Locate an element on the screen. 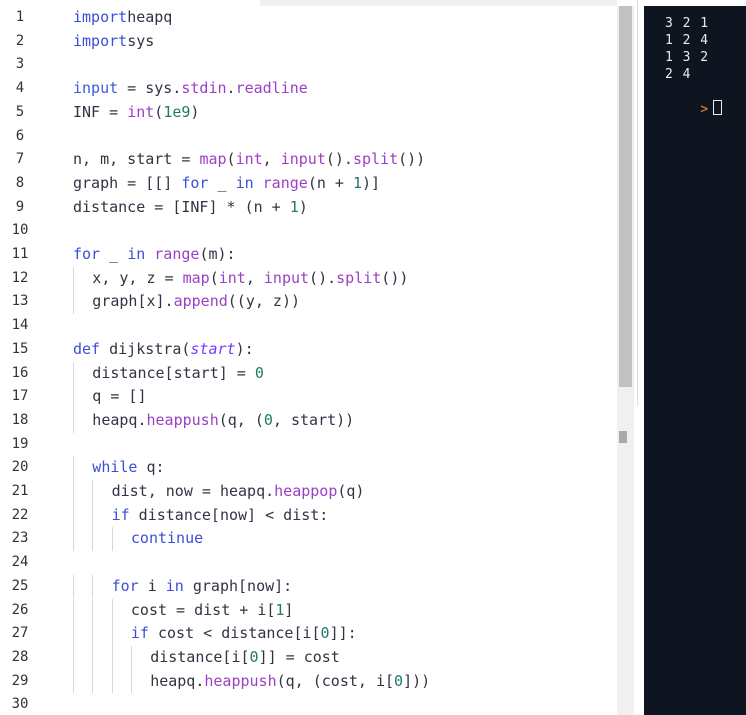 The height and width of the screenshot is (715, 746). code-line: 16 distance[start] = 0 is located at coordinates (308, 373).